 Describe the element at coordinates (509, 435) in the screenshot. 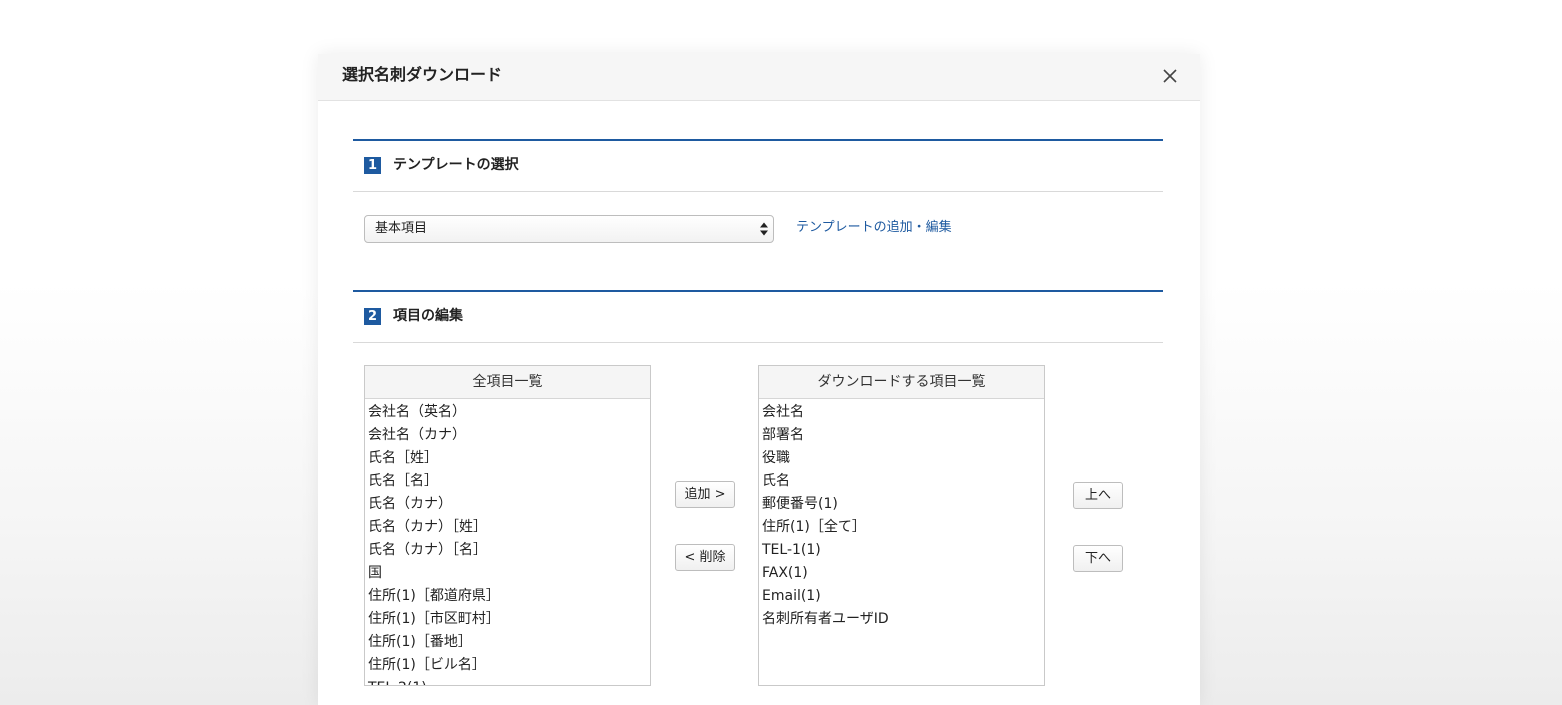

I see `list-item: 会社名（カナ）` at that location.